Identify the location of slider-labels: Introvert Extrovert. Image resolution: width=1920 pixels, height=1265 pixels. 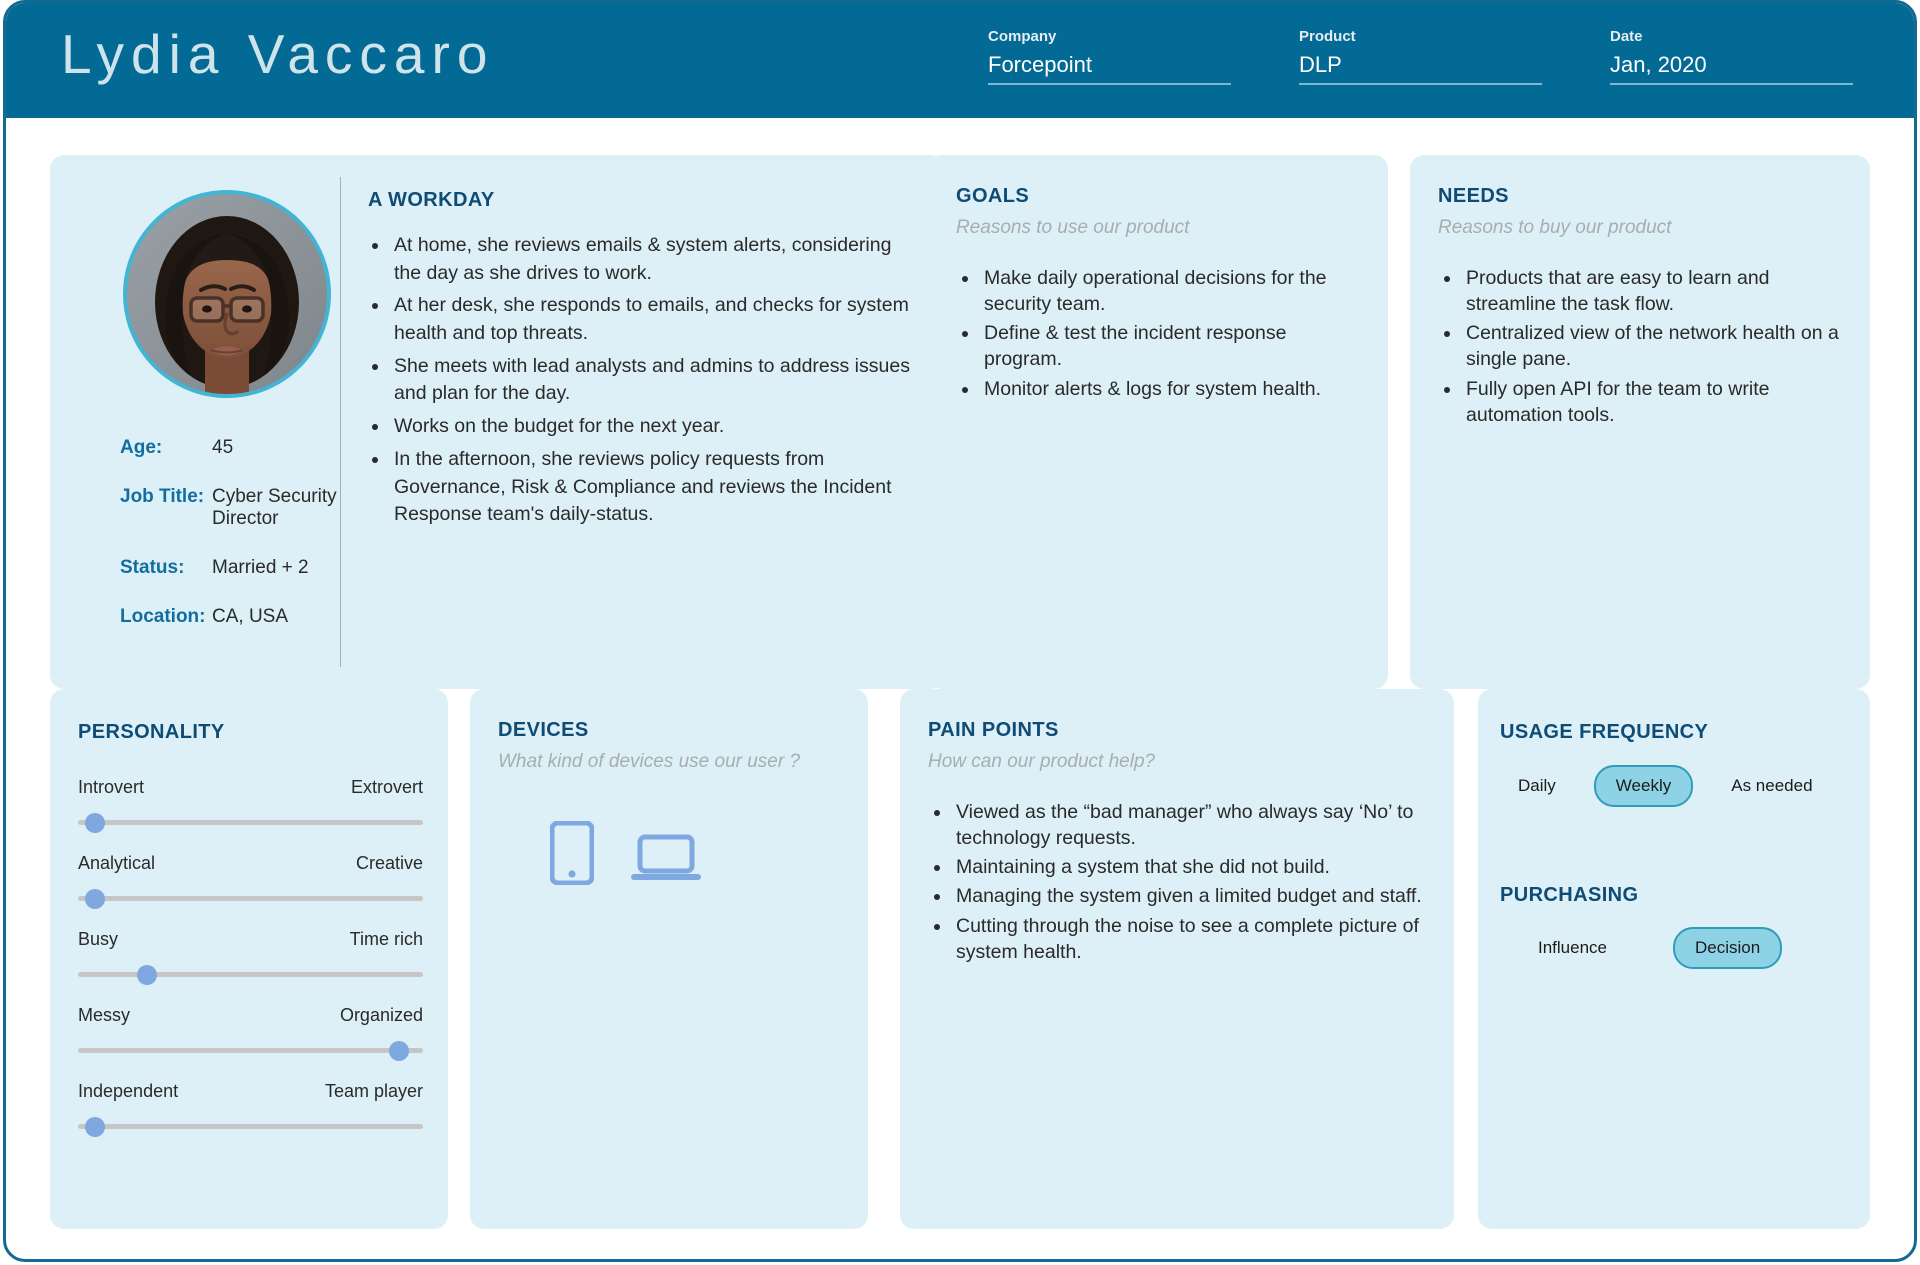
(250, 787).